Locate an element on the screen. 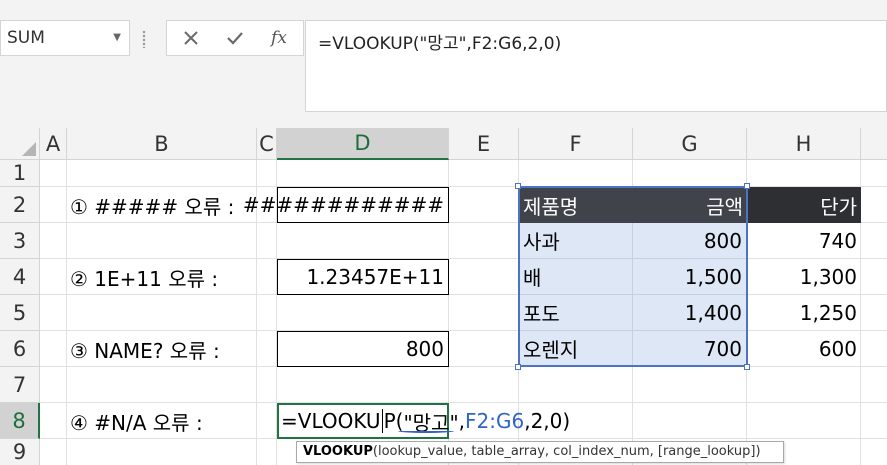 Image resolution: width=887 pixels, height=465 pixels. row-header-8: 8 is located at coordinates (20, 421).